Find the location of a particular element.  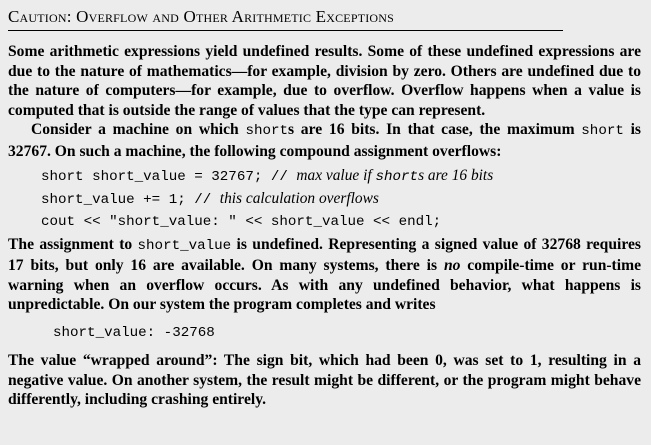

comment-text: s are 16 bits is located at coordinates (456, 175).